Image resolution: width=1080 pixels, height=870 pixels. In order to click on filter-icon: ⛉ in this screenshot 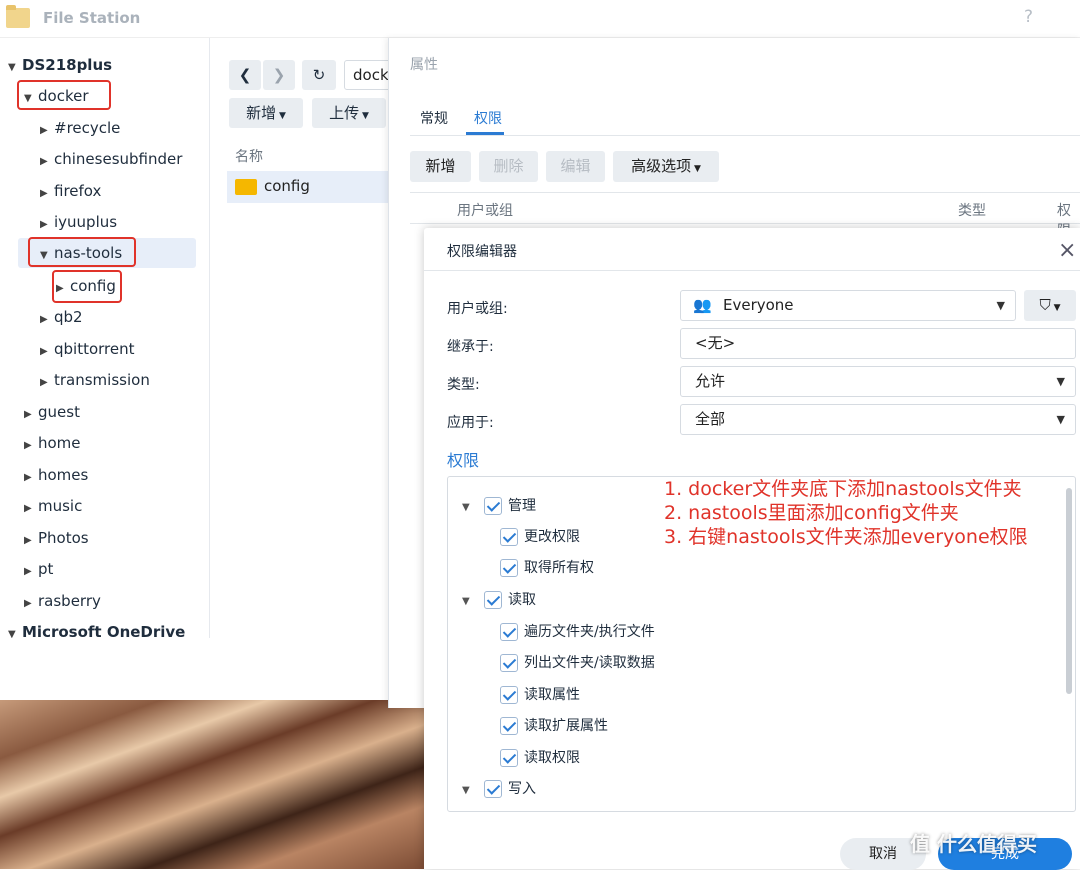, I will do `click(1045, 305)`.